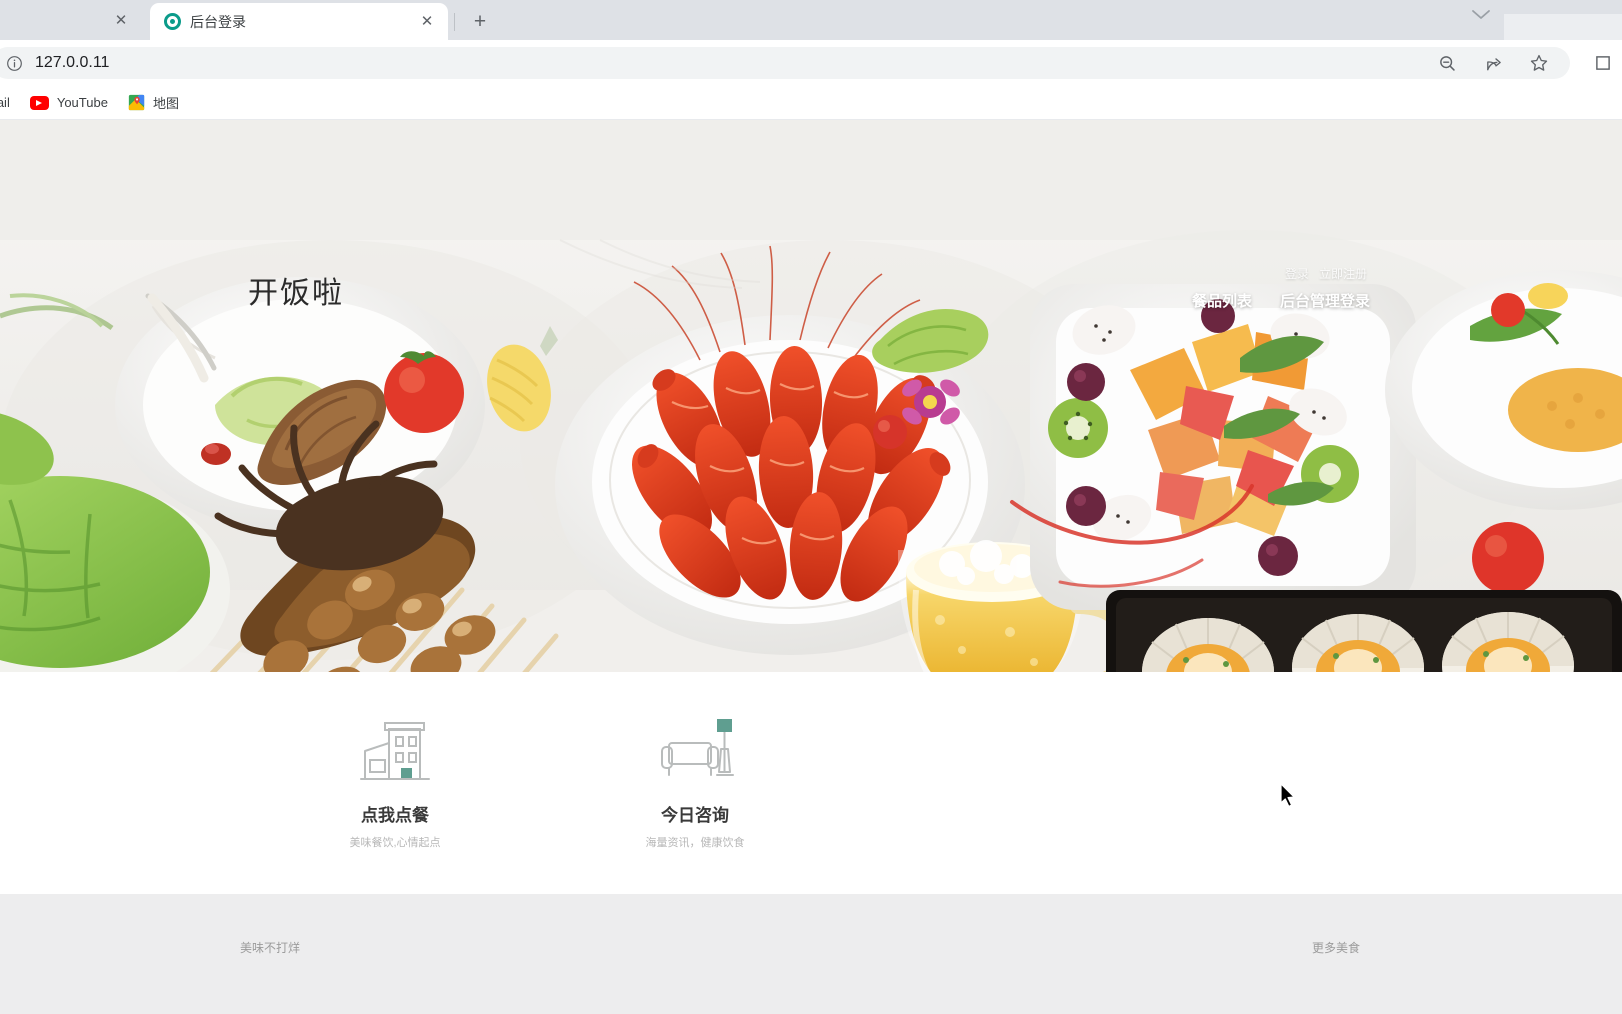 This screenshot has height=1014, width=1622. Describe the element at coordinates (1493, 63) in the screenshot. I see `share-icon` at that location.